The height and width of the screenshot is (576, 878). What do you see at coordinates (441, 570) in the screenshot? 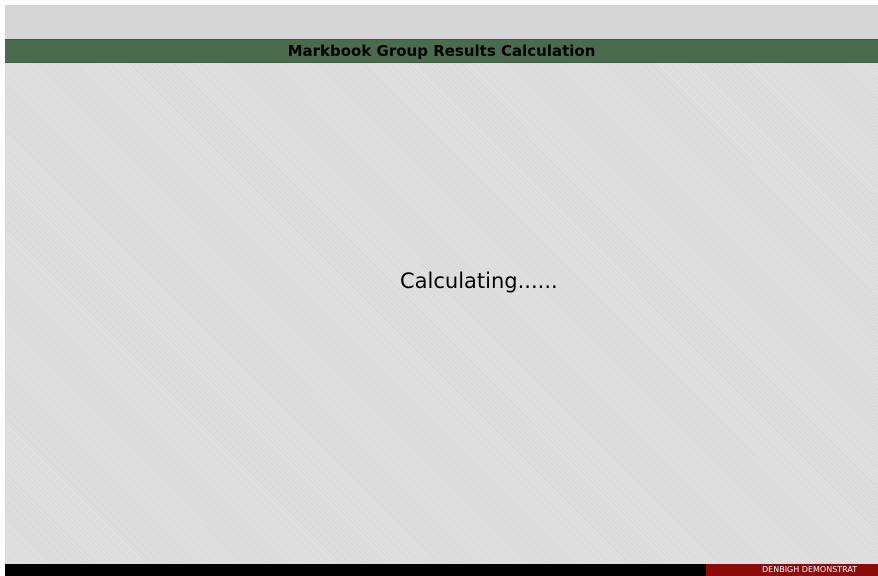
I see `footer-bar: DENBIGH DEMONSTRAT` at bounding box center [441, 570].